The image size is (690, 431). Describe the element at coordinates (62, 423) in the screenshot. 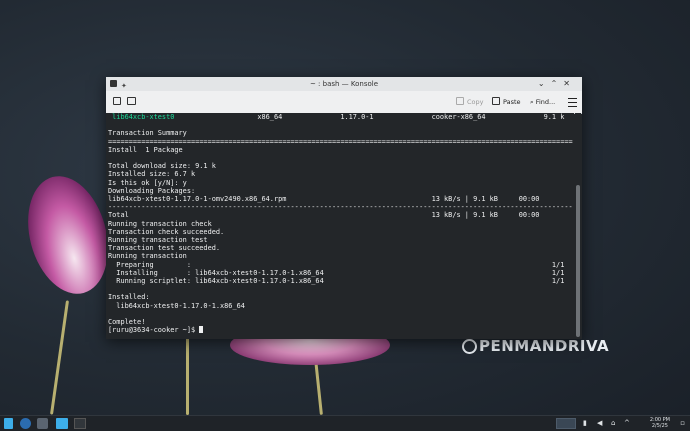

I see `folder-icon` at that location.